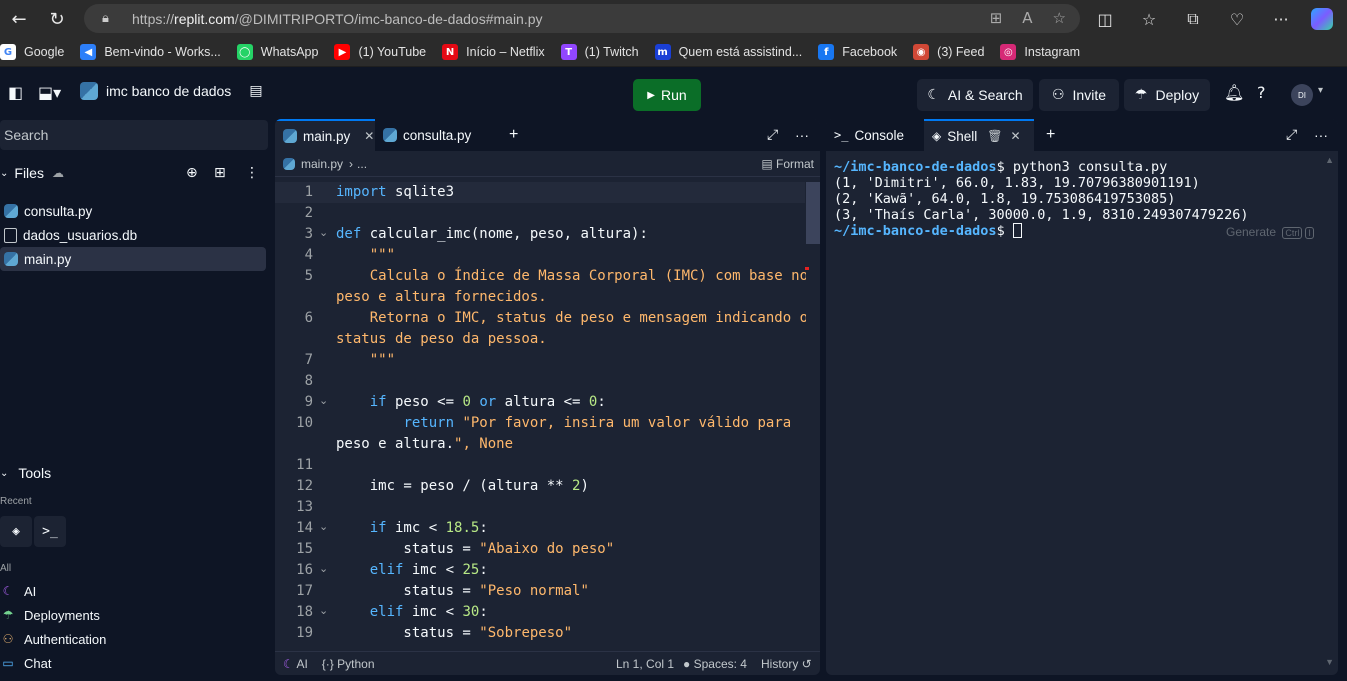 Image resolution: width=1347 pixels, height=681 pixels. I want to click on copilot-icon, so click(1322, 19).